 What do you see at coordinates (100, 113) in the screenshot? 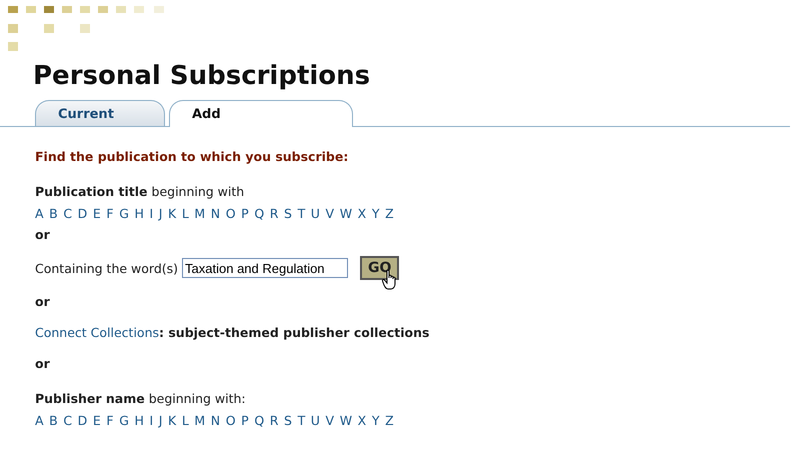
I see `tab: Current` at bounding box center [100, 113].